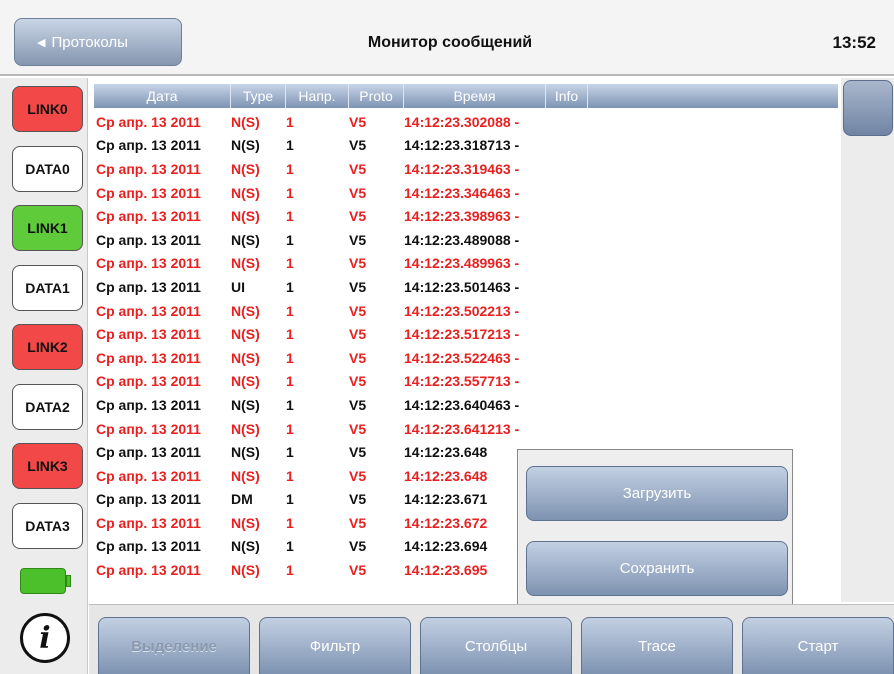 The width and height of the screenshot is (894, 674). What do you see at coordinates (174, 645) in the screenshot?
I see `select-button: Выделение` at bounding box center [174, 645].